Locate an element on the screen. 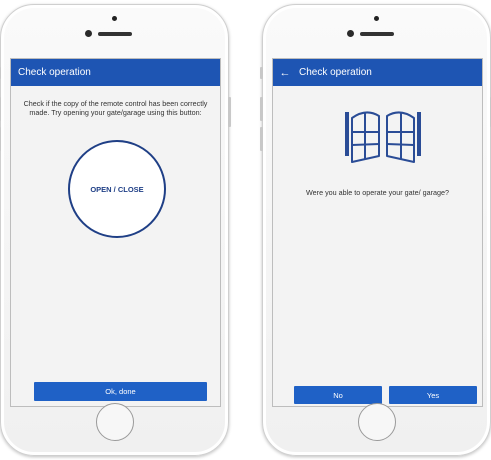 The height and width of the screenshot is (460, 491). ok-done-label: Ok, done is located at coordinates (120, 391).